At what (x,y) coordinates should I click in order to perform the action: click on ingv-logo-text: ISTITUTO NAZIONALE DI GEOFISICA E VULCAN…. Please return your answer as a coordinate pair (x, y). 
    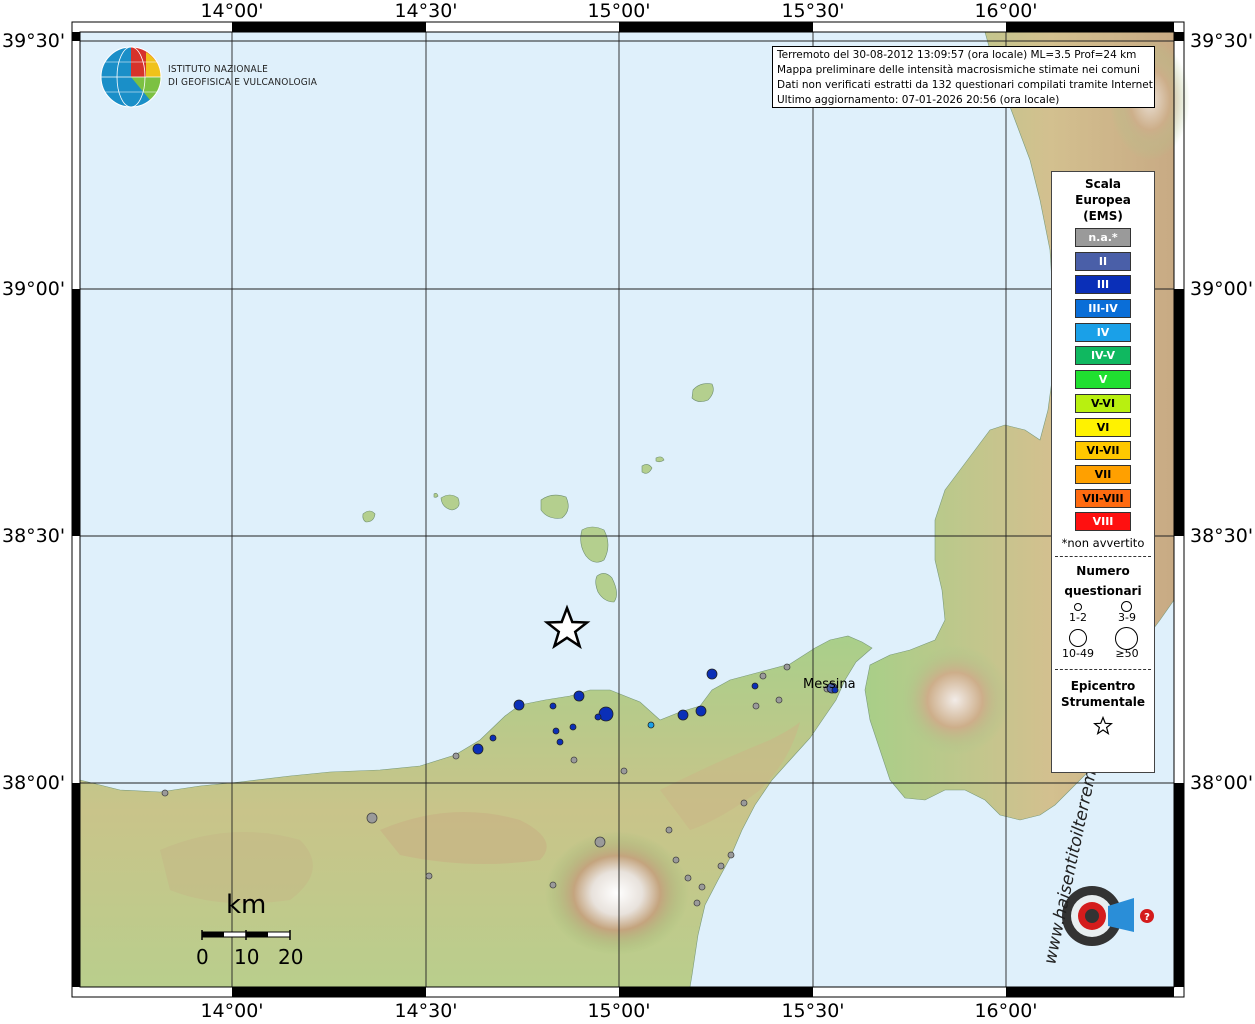
    Looking at the image, I should click on (242, 76).